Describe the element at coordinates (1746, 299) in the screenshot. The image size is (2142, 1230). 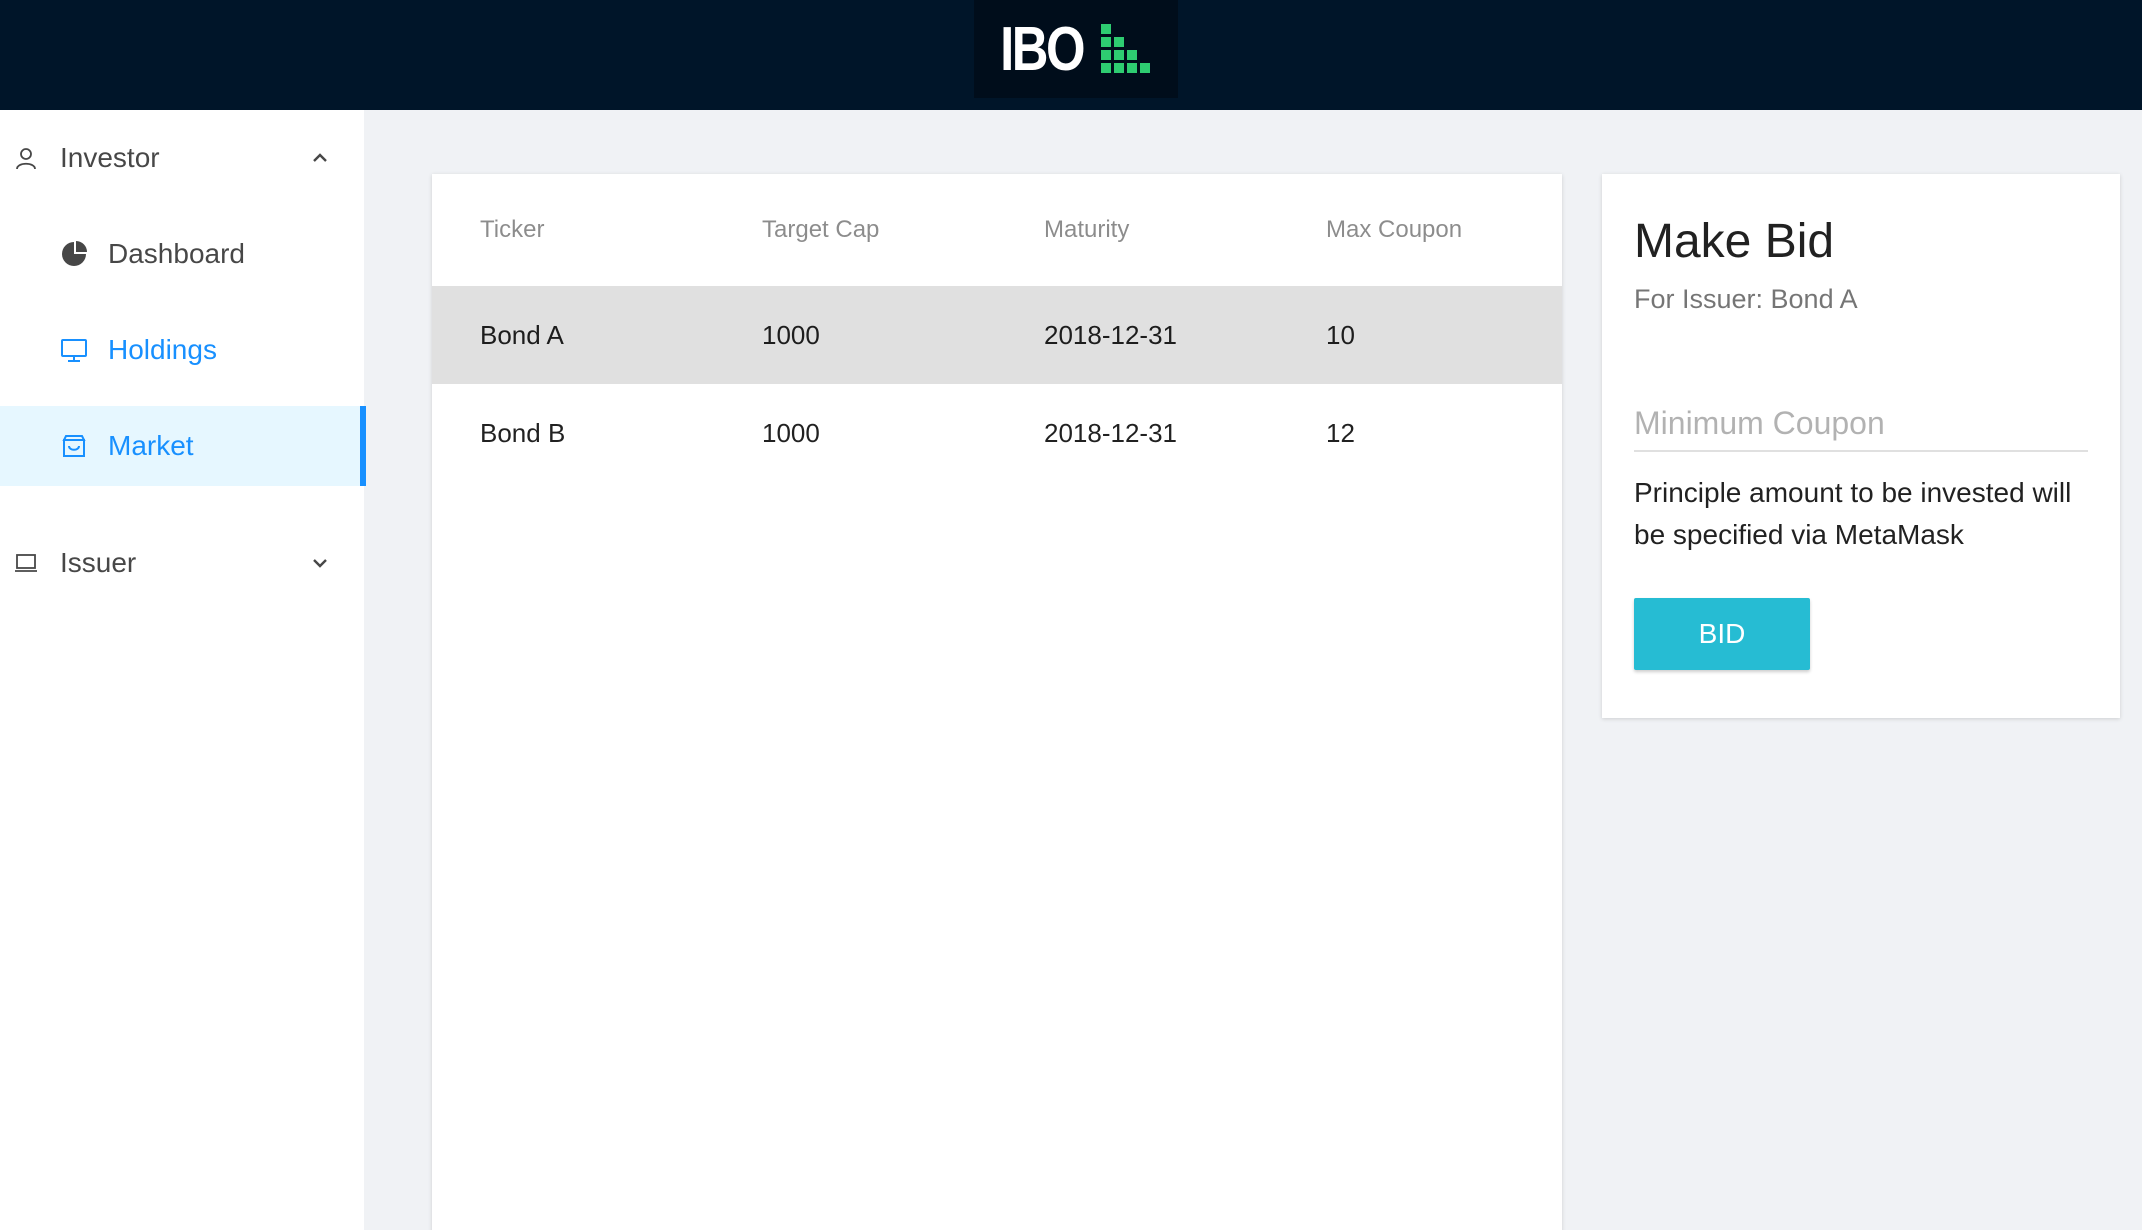
I see `bid-subtitle: For Issuer: Bond A` at that location.